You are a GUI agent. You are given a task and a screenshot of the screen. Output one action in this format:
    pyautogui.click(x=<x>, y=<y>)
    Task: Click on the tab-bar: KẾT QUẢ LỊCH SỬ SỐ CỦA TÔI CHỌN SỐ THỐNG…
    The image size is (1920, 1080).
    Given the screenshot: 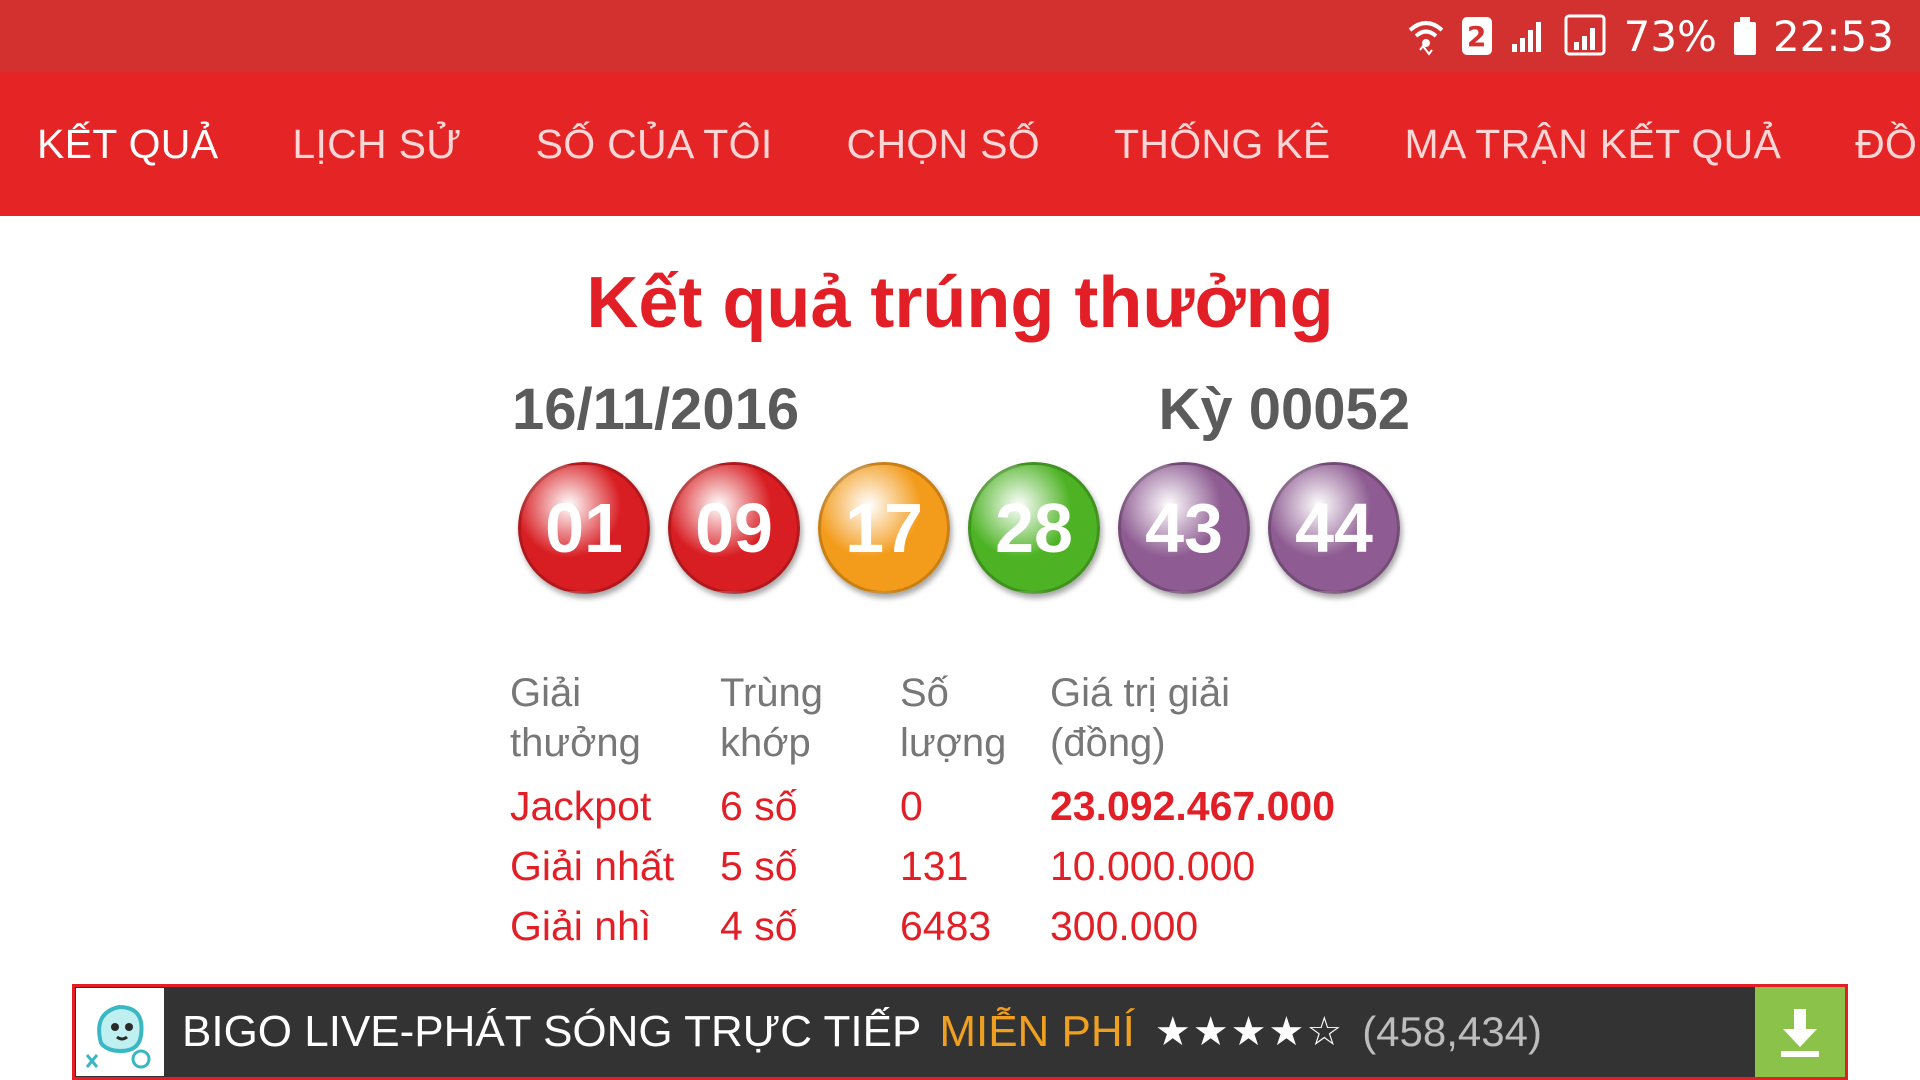 What is the action you would take?
    pyautogui.click(x=960, y=144)
    